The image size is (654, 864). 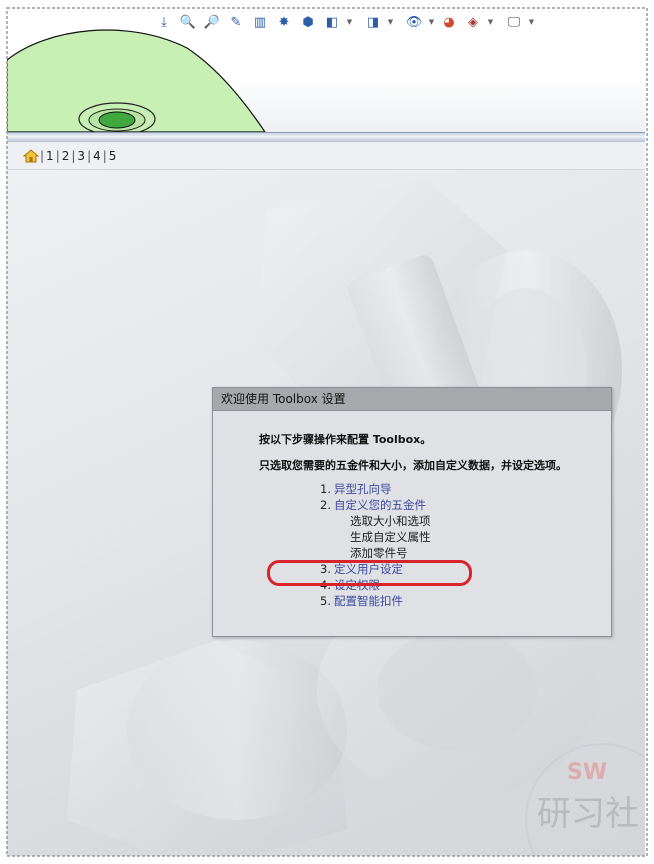 I want to click on step-link-customize-hardware: 自定义您的五金件, so click(x=380, y=505).